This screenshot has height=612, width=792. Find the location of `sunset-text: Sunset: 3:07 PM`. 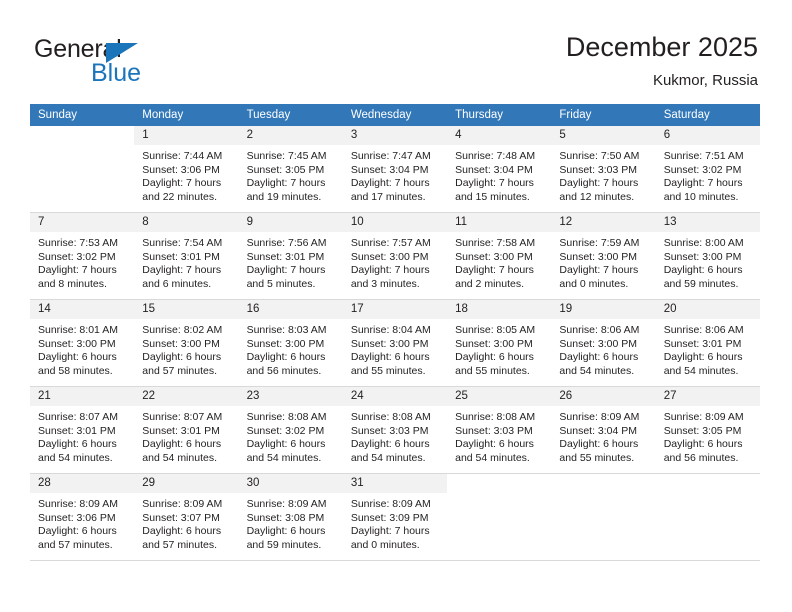

sunset-text: Sunset: 3:07 PM is located at coordinates (181, 517).